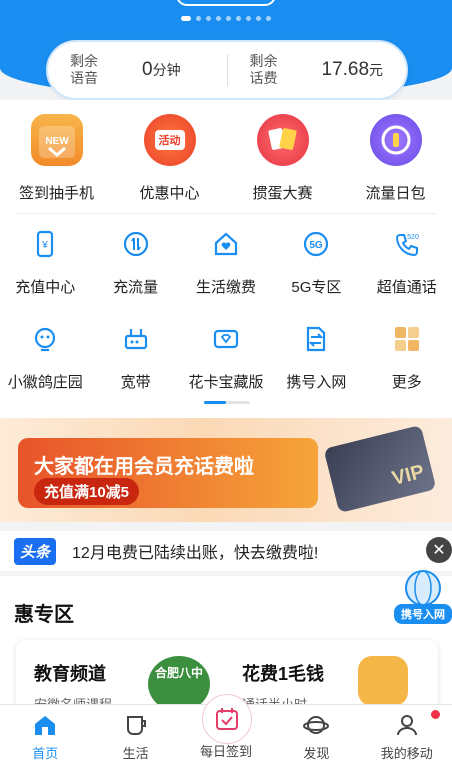 Image resolution: width=452 pixels, height=760 pixels. Describe the element at coordinates (423, 588) in the screenshot. I see `globe-icon` at that location.